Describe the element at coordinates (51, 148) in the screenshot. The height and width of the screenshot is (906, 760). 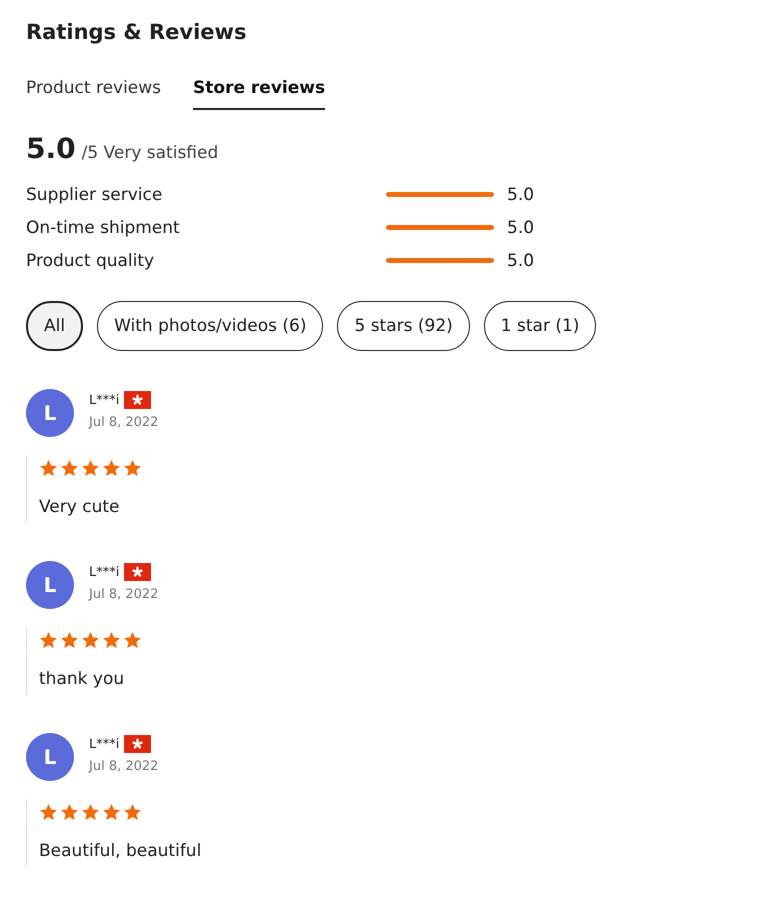
I see `score: 5.0` at that location.